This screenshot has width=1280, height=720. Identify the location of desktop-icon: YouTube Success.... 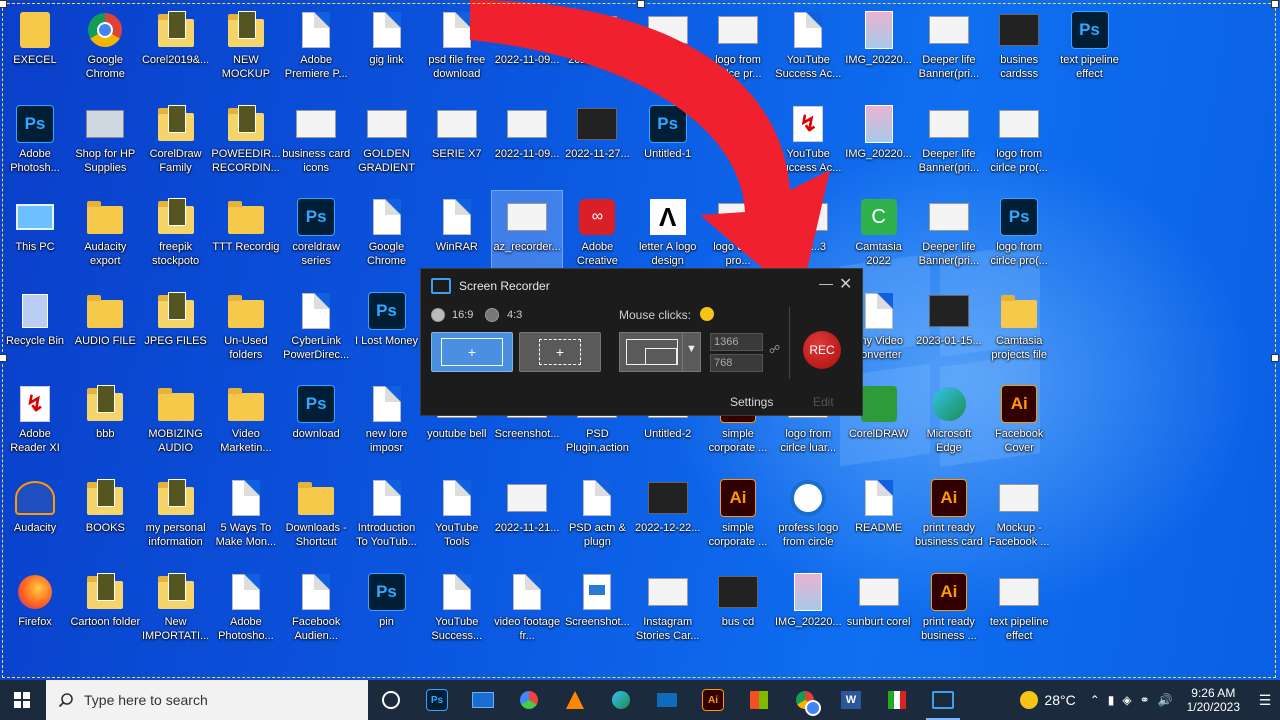
(457, 613).